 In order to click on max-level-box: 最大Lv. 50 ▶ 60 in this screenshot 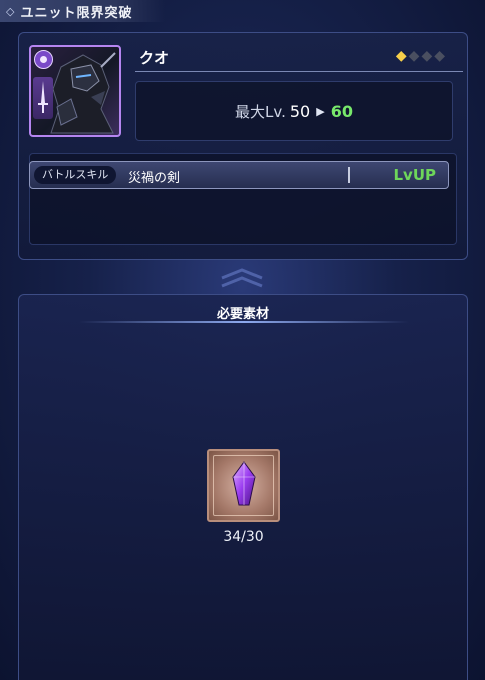, I will do `click(294, 111)`.